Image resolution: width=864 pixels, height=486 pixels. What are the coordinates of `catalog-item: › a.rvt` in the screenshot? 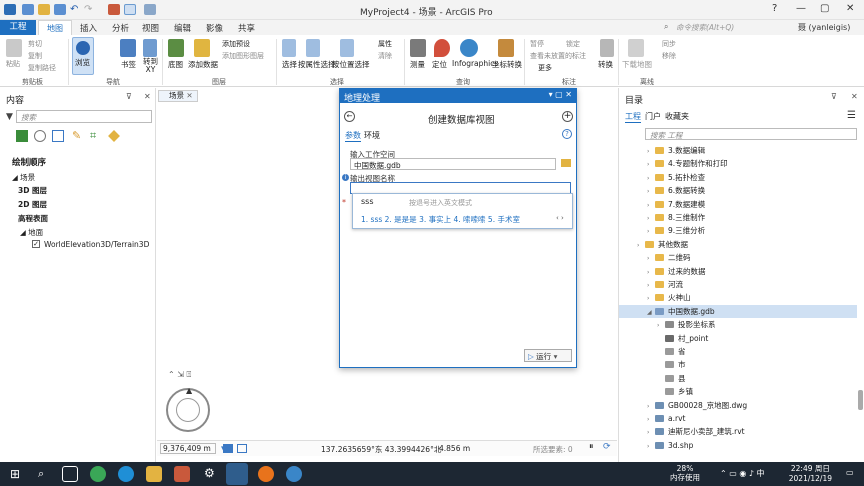 It's located at (738, 418).